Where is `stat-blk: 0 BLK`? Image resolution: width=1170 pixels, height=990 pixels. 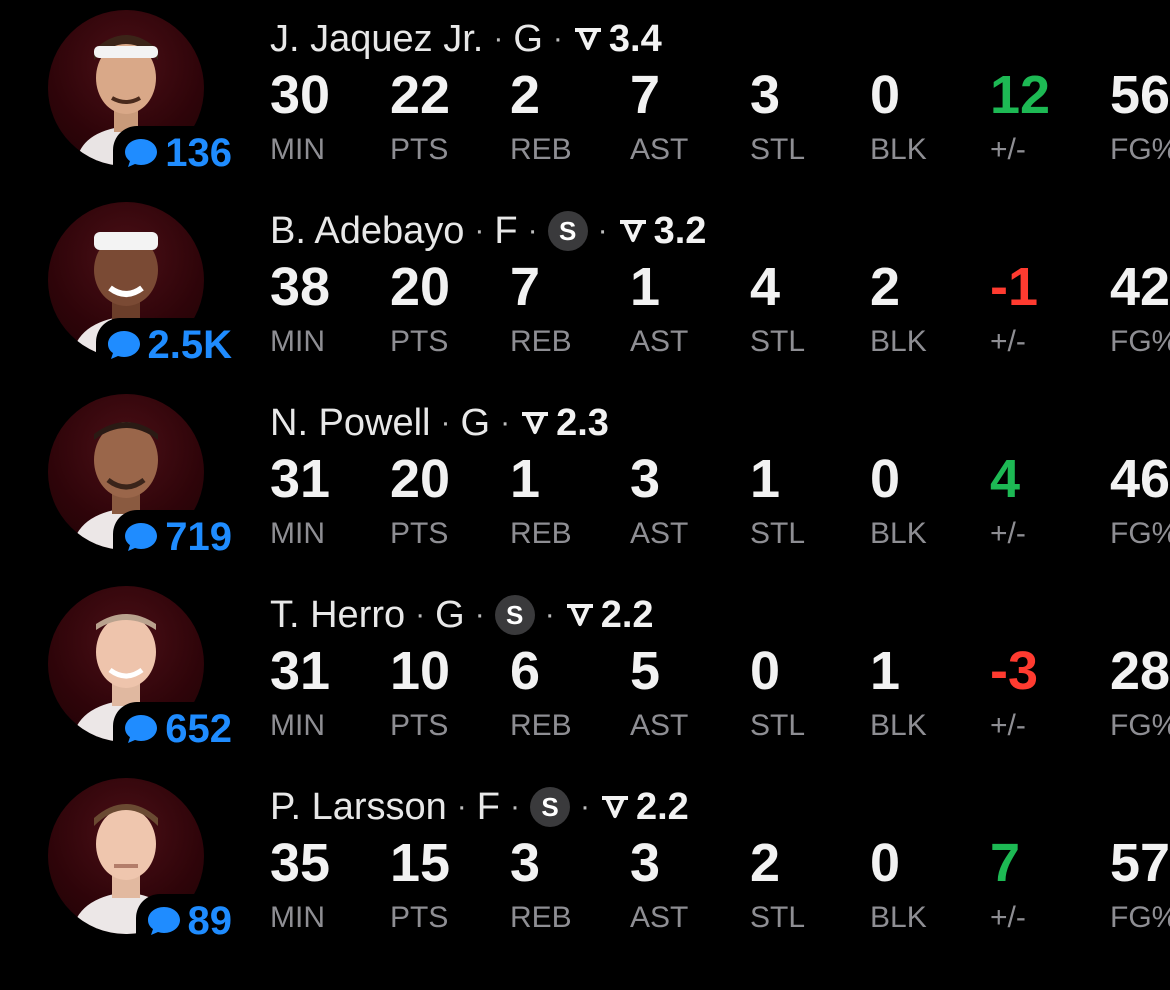 stat-blk: 0 BLK is located at coordinates (898, 117).